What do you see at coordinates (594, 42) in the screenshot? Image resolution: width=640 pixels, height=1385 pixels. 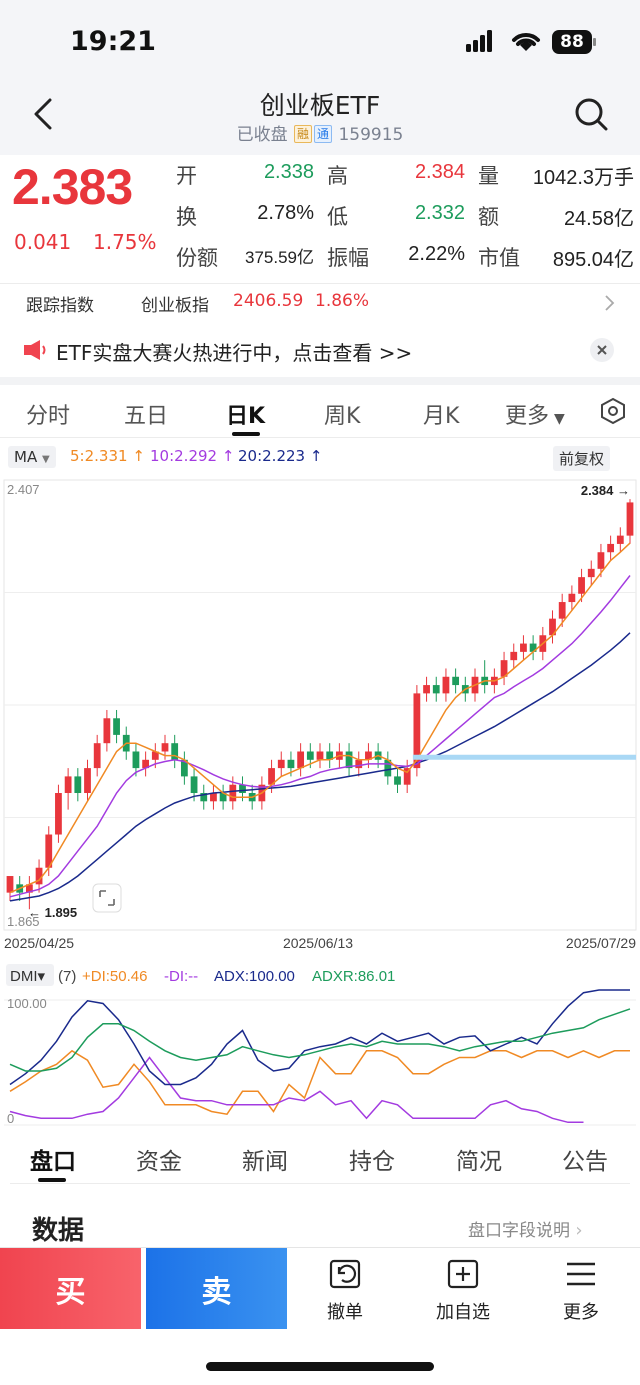 I see `battery-tip` at bounding box center [594, 42].